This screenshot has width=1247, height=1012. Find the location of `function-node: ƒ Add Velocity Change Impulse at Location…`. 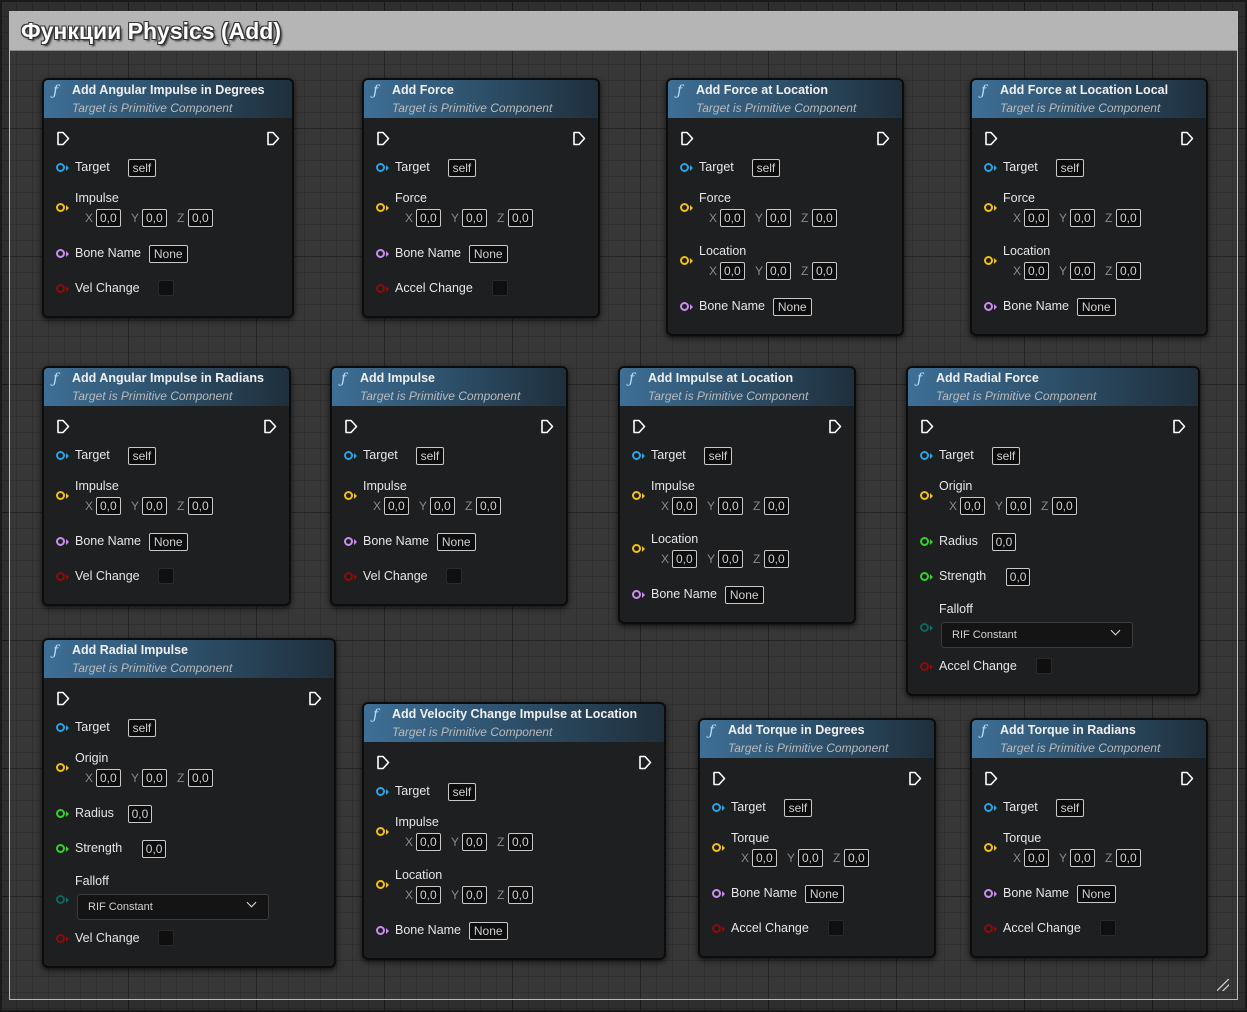

function-node: ƒ Add Velocity Change Impulse at Location… is located at coordinates (514, 831).